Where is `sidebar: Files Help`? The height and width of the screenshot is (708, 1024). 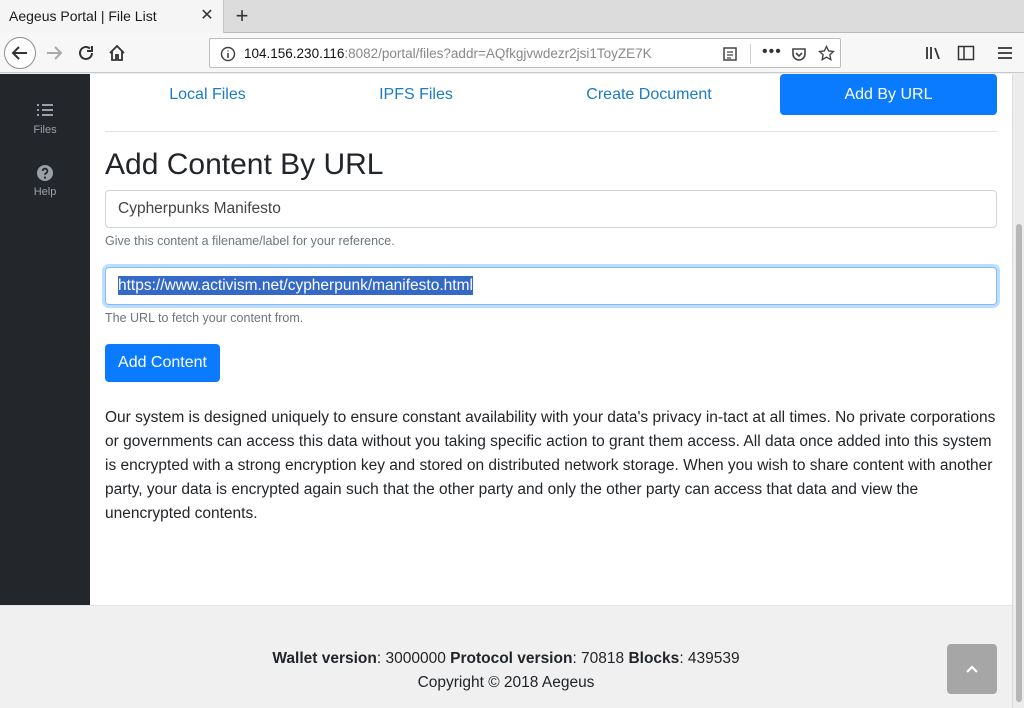 sidebar: Files Help is located at coordinates (45, 339).